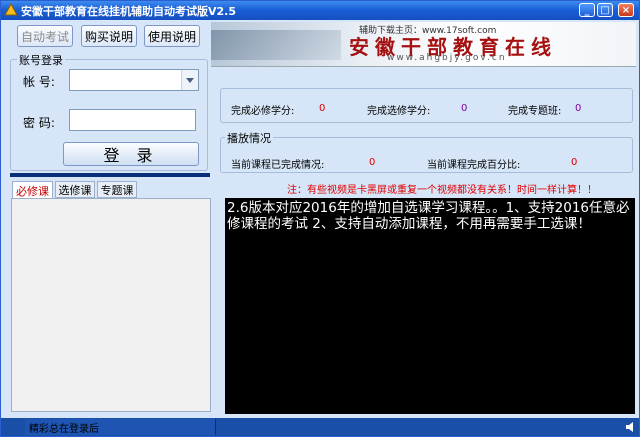 This screenshot has width=640, height=437. What do you see at coordinates (41, 60) in the screenshot?
I see `login-group-title: 账号登录` at bounding box center [41, 60].